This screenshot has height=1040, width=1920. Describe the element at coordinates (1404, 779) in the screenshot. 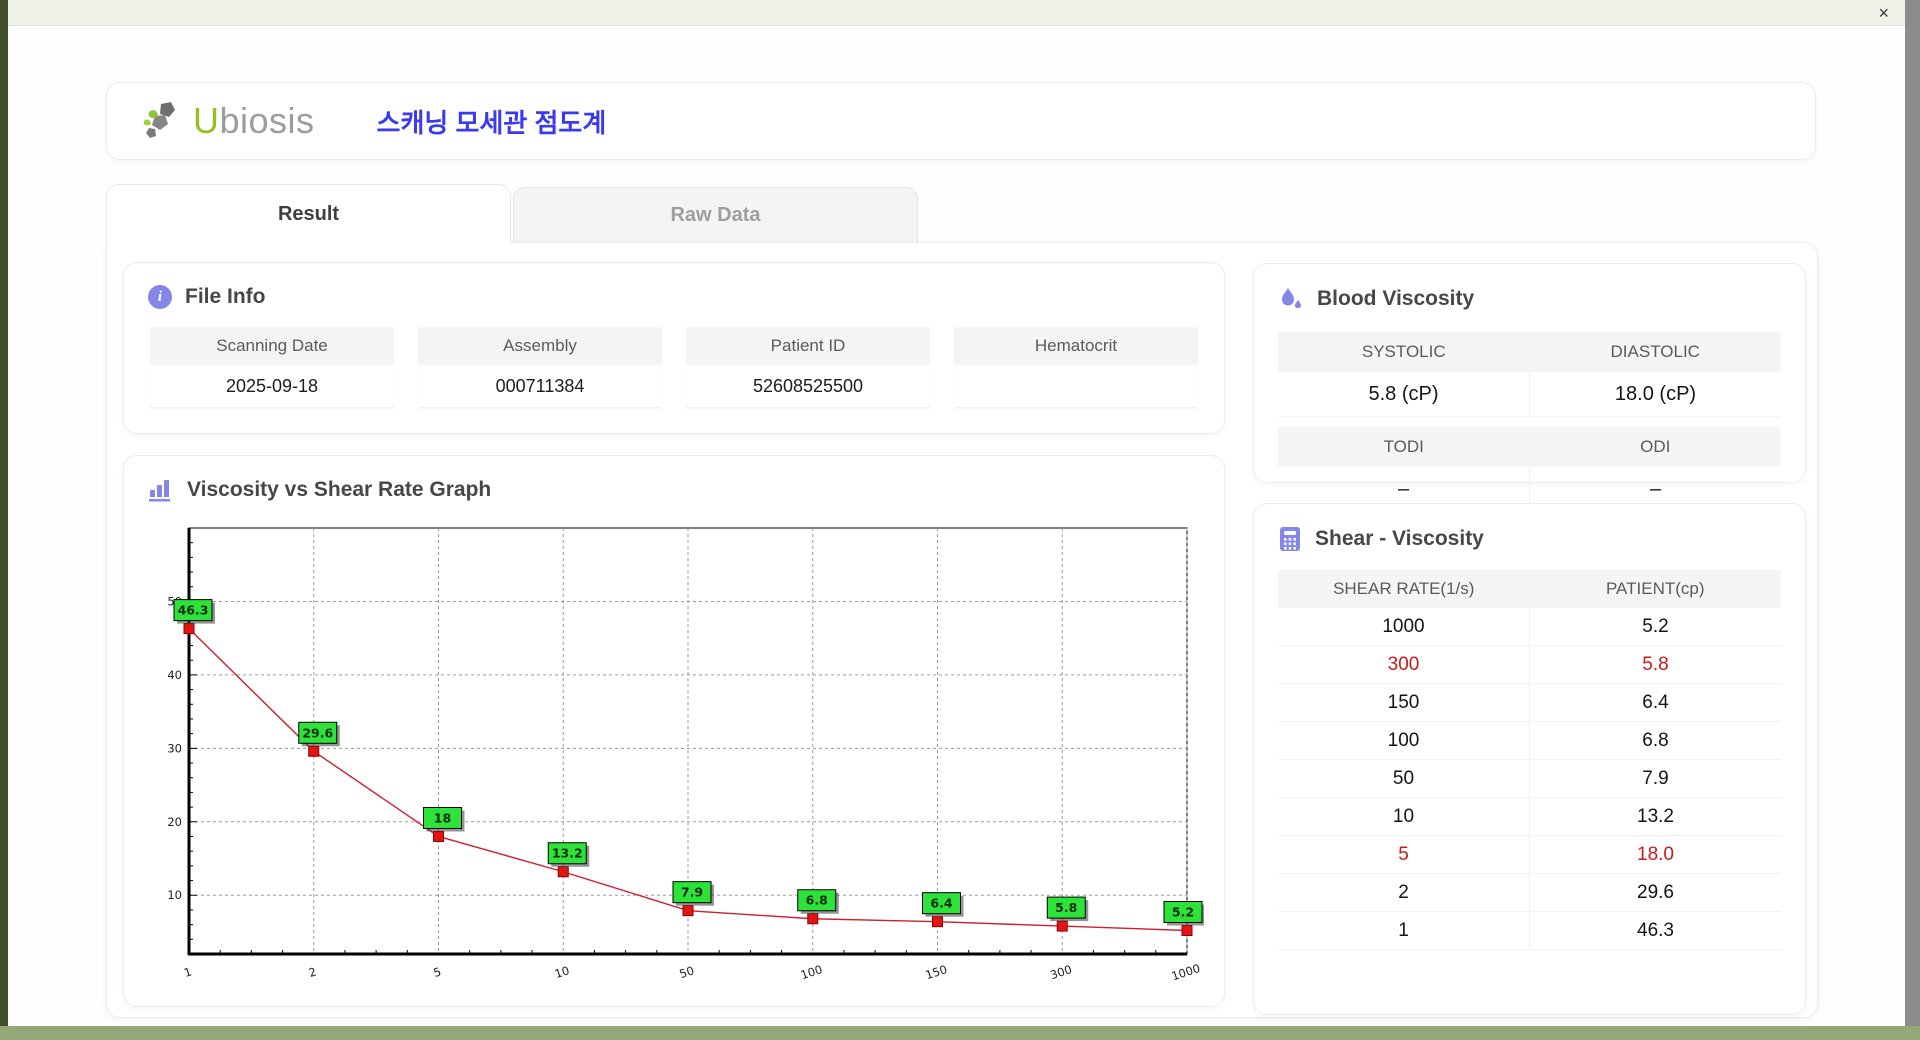

I see `shear-rate-cell: 50` at that location.